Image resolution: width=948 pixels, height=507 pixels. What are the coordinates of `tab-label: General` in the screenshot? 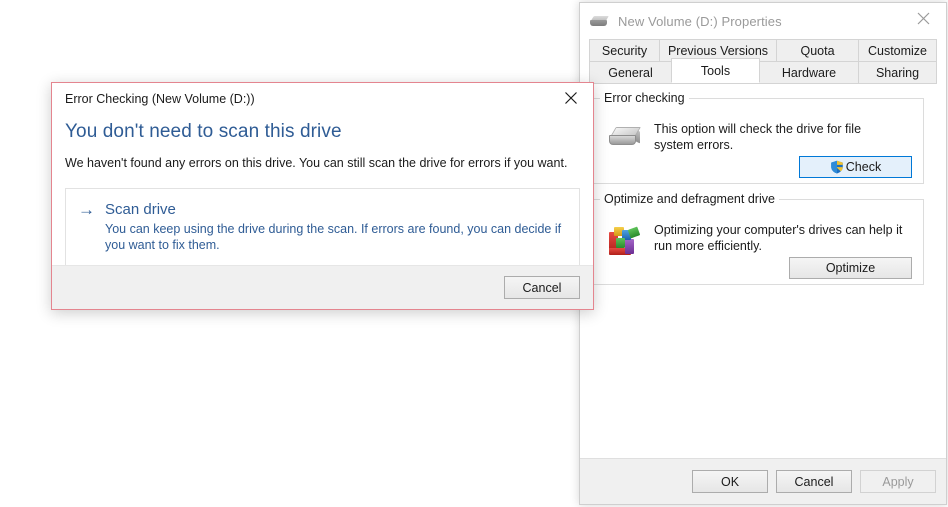 It's located at (630, 72).